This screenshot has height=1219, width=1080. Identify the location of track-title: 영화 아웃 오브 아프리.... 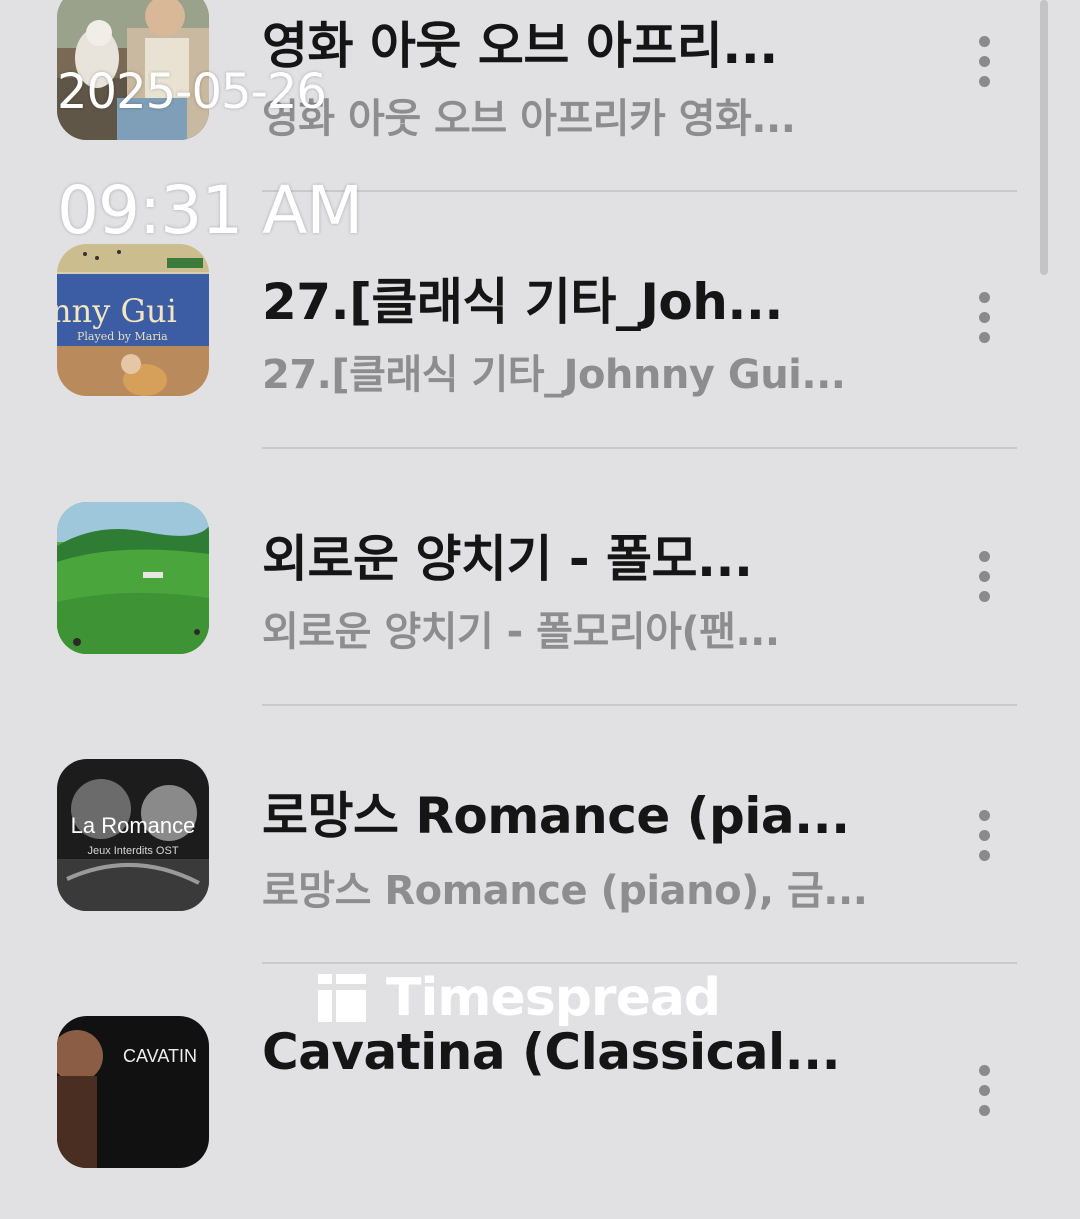
(520, 46).